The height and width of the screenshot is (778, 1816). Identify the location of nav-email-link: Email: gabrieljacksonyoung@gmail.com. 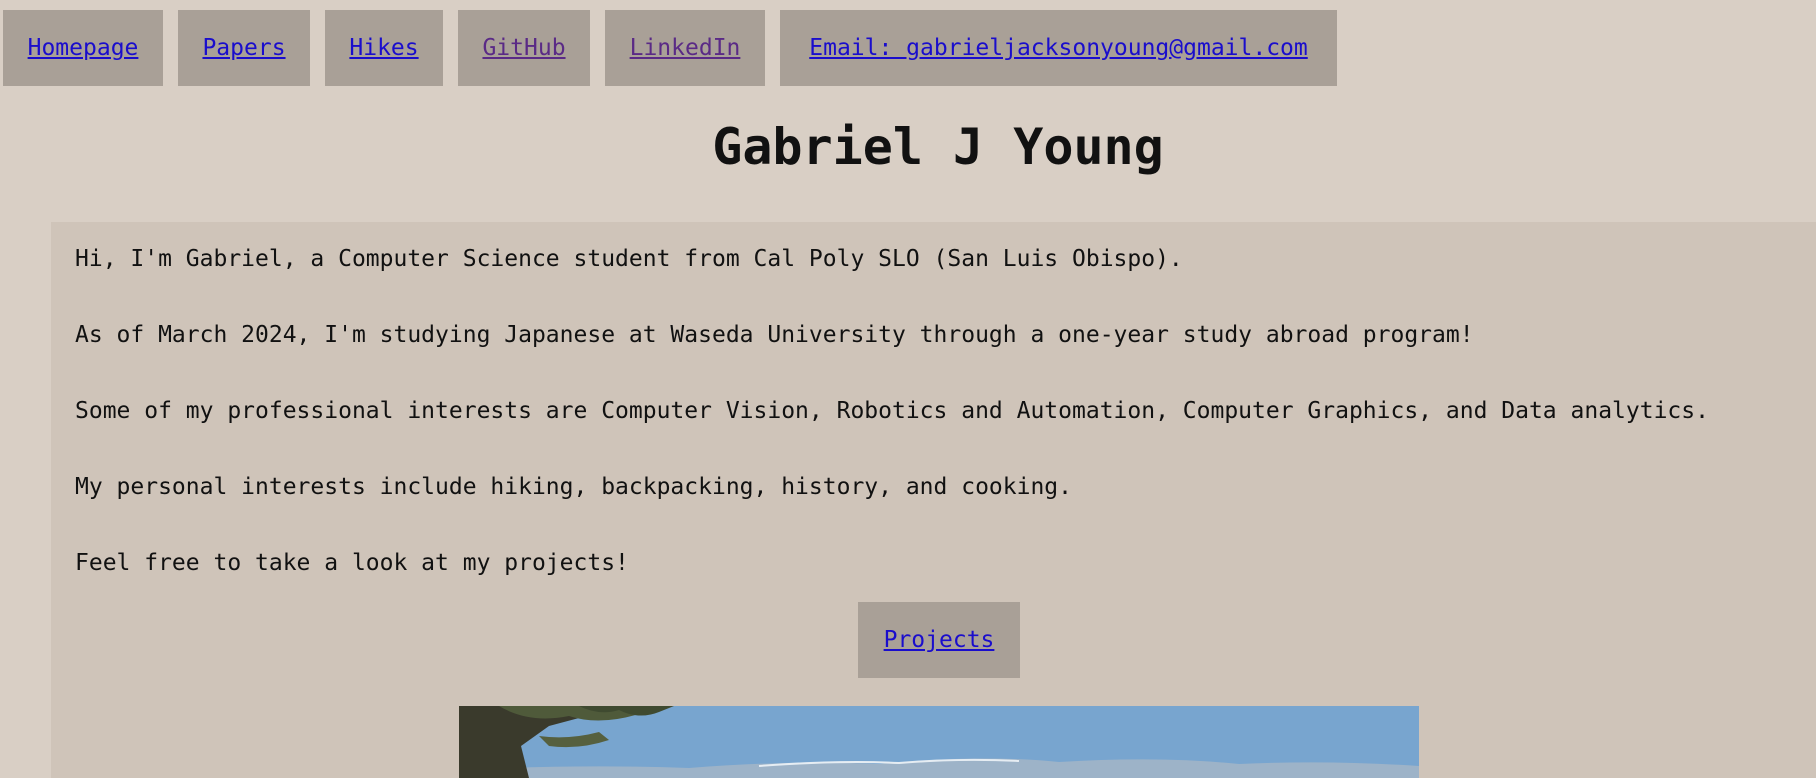
(1058, 48).